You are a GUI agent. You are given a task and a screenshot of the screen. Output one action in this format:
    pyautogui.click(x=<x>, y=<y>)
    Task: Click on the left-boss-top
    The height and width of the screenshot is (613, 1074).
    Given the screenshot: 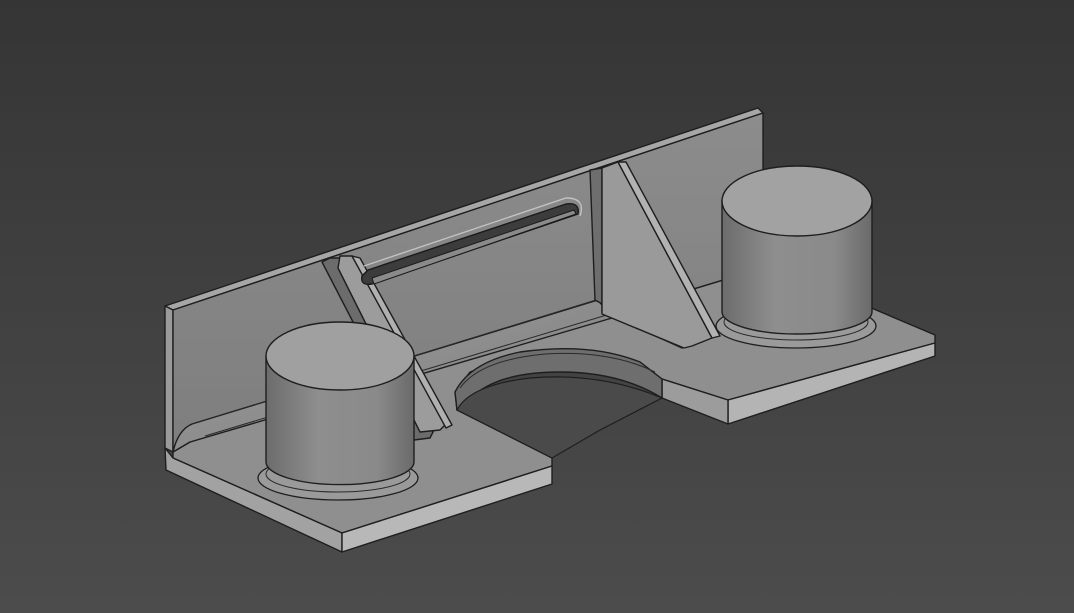 What is the action you would take?
    pyautogui.click(x=340, y=356)
    